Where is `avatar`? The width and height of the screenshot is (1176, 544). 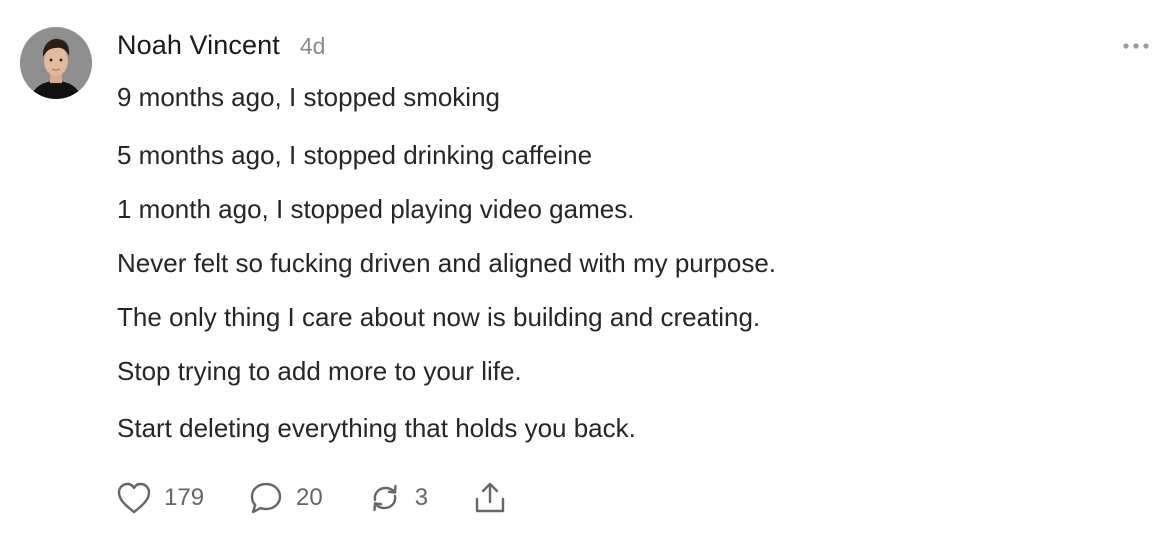
avatar is located at coordinates (56, 63).